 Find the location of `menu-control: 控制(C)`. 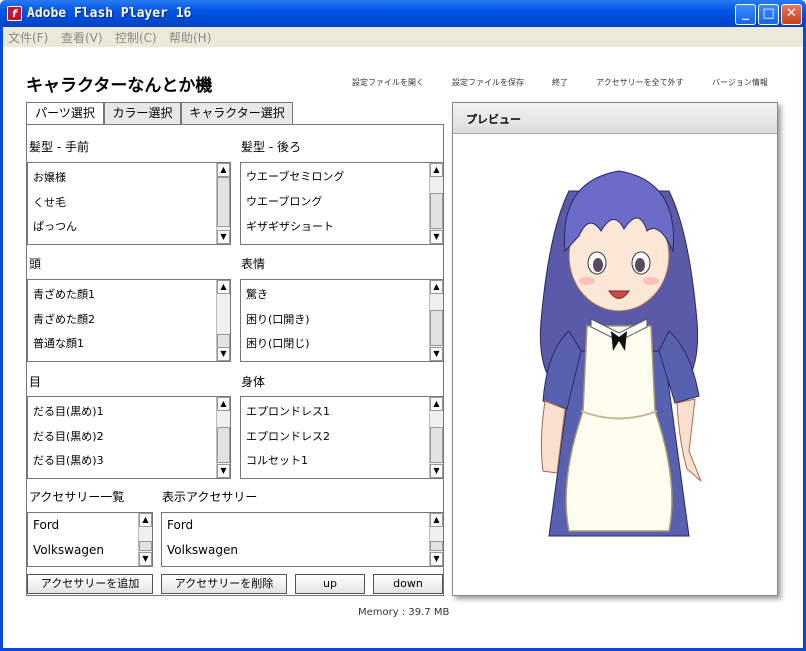

menu-control: 控制(C) is located at coordinates (136, 37).